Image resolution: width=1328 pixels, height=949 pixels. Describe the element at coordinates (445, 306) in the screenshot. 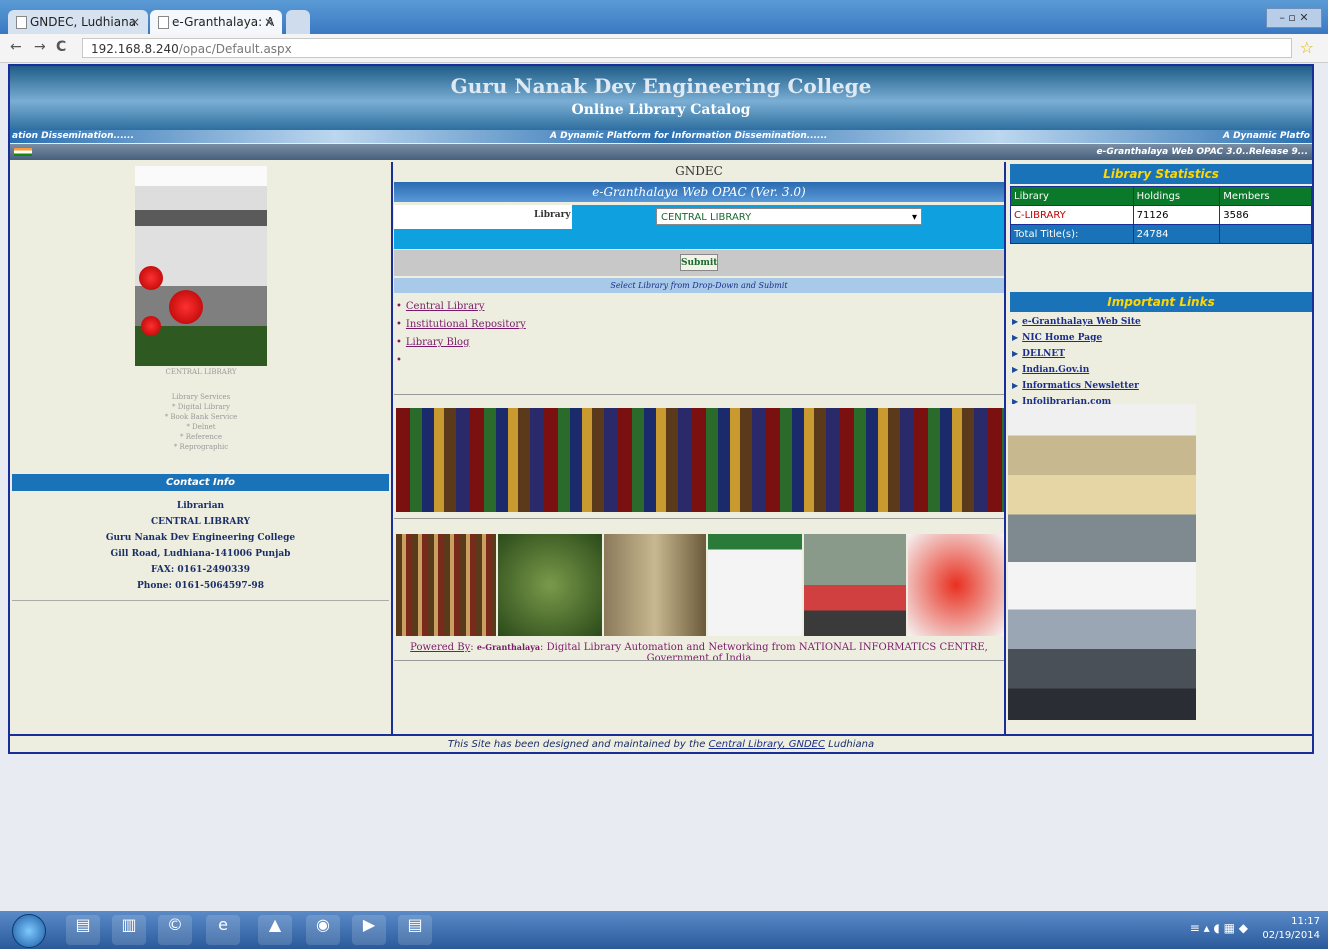

I see `link-central-library: Central Library` at that location.